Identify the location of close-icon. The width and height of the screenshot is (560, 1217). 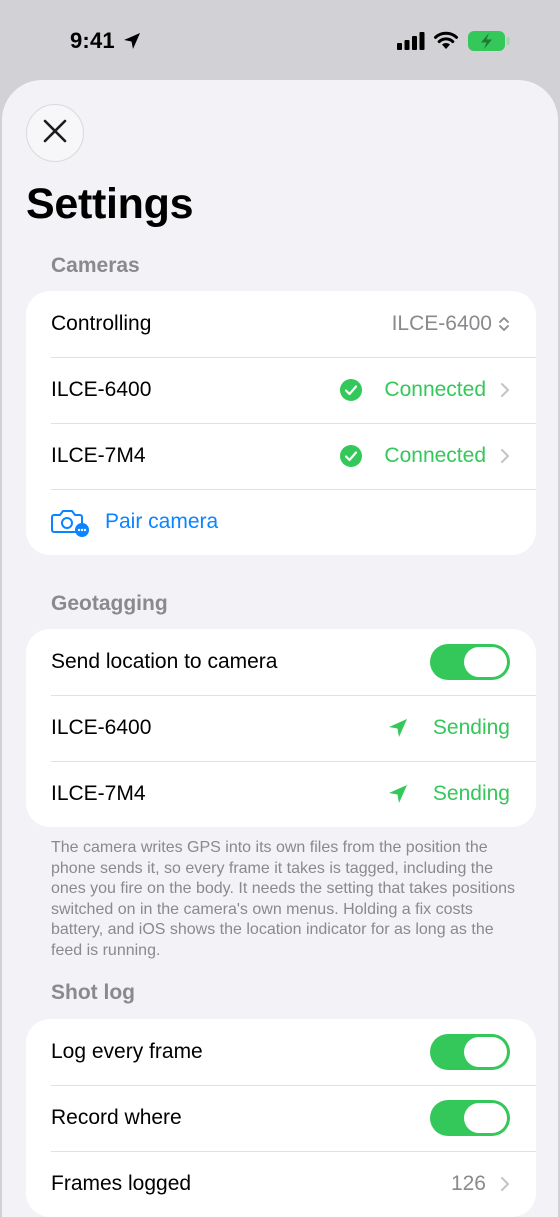
(55, 133).